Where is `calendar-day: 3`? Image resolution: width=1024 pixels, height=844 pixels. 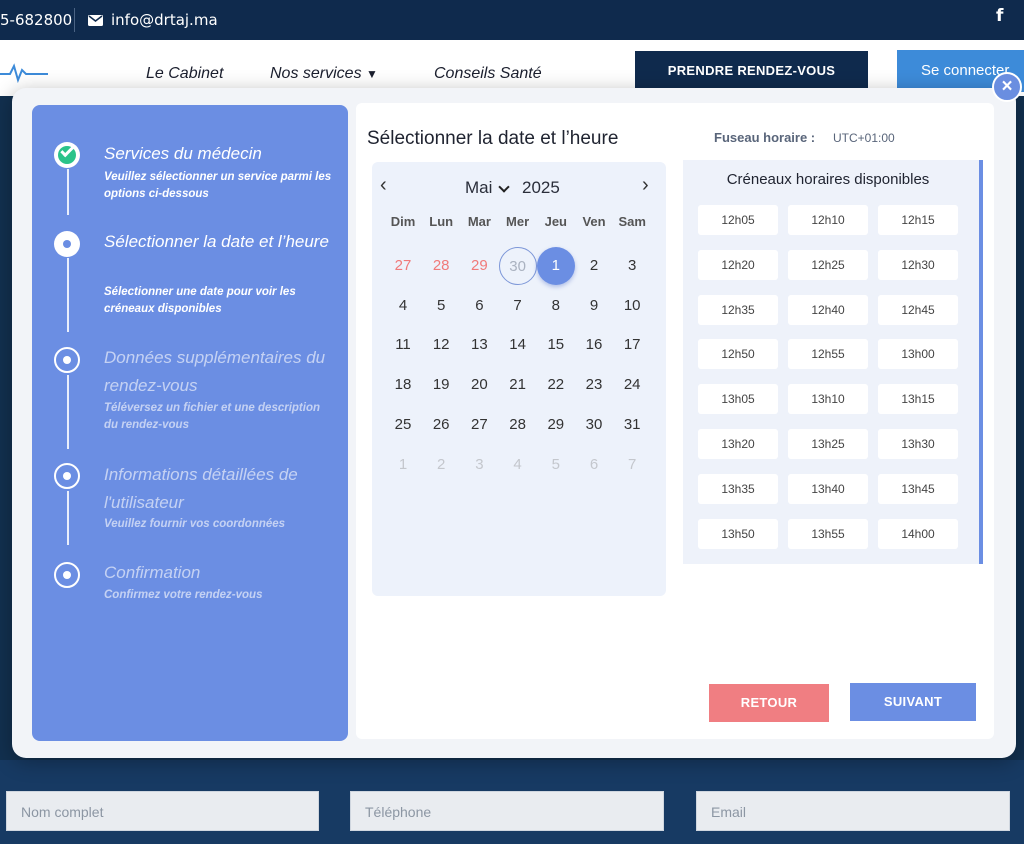 calendar-day: 3 is located at coordinates (632, 266).